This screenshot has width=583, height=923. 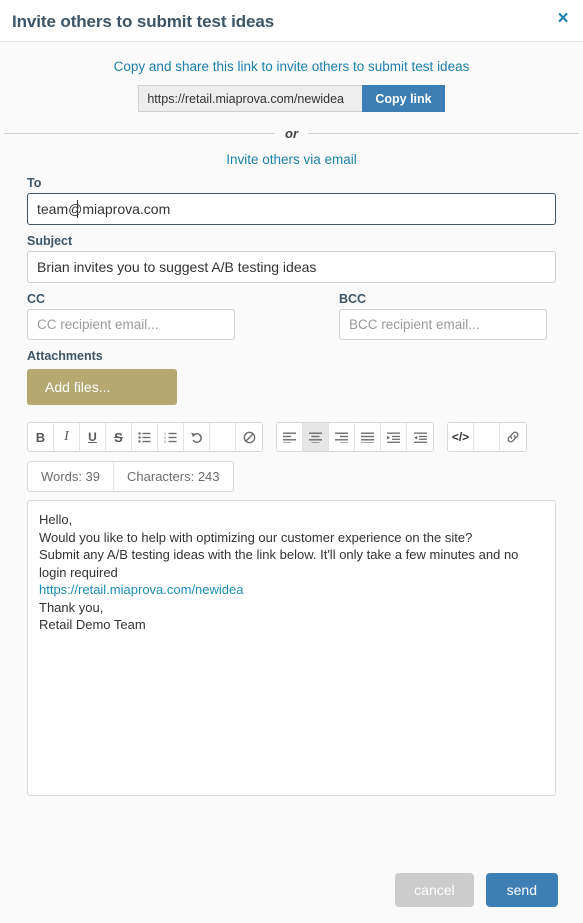 I want to click on align-right-icon, so click(x=342, y=437).